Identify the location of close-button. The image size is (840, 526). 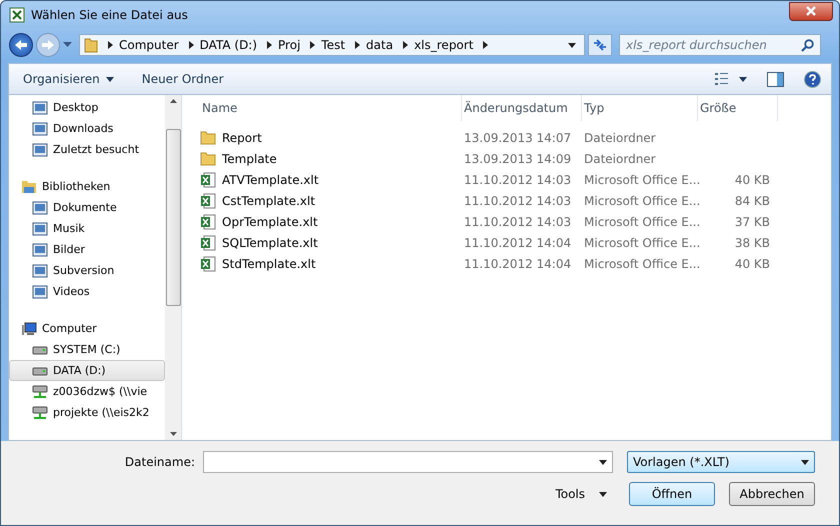
(811, 11).